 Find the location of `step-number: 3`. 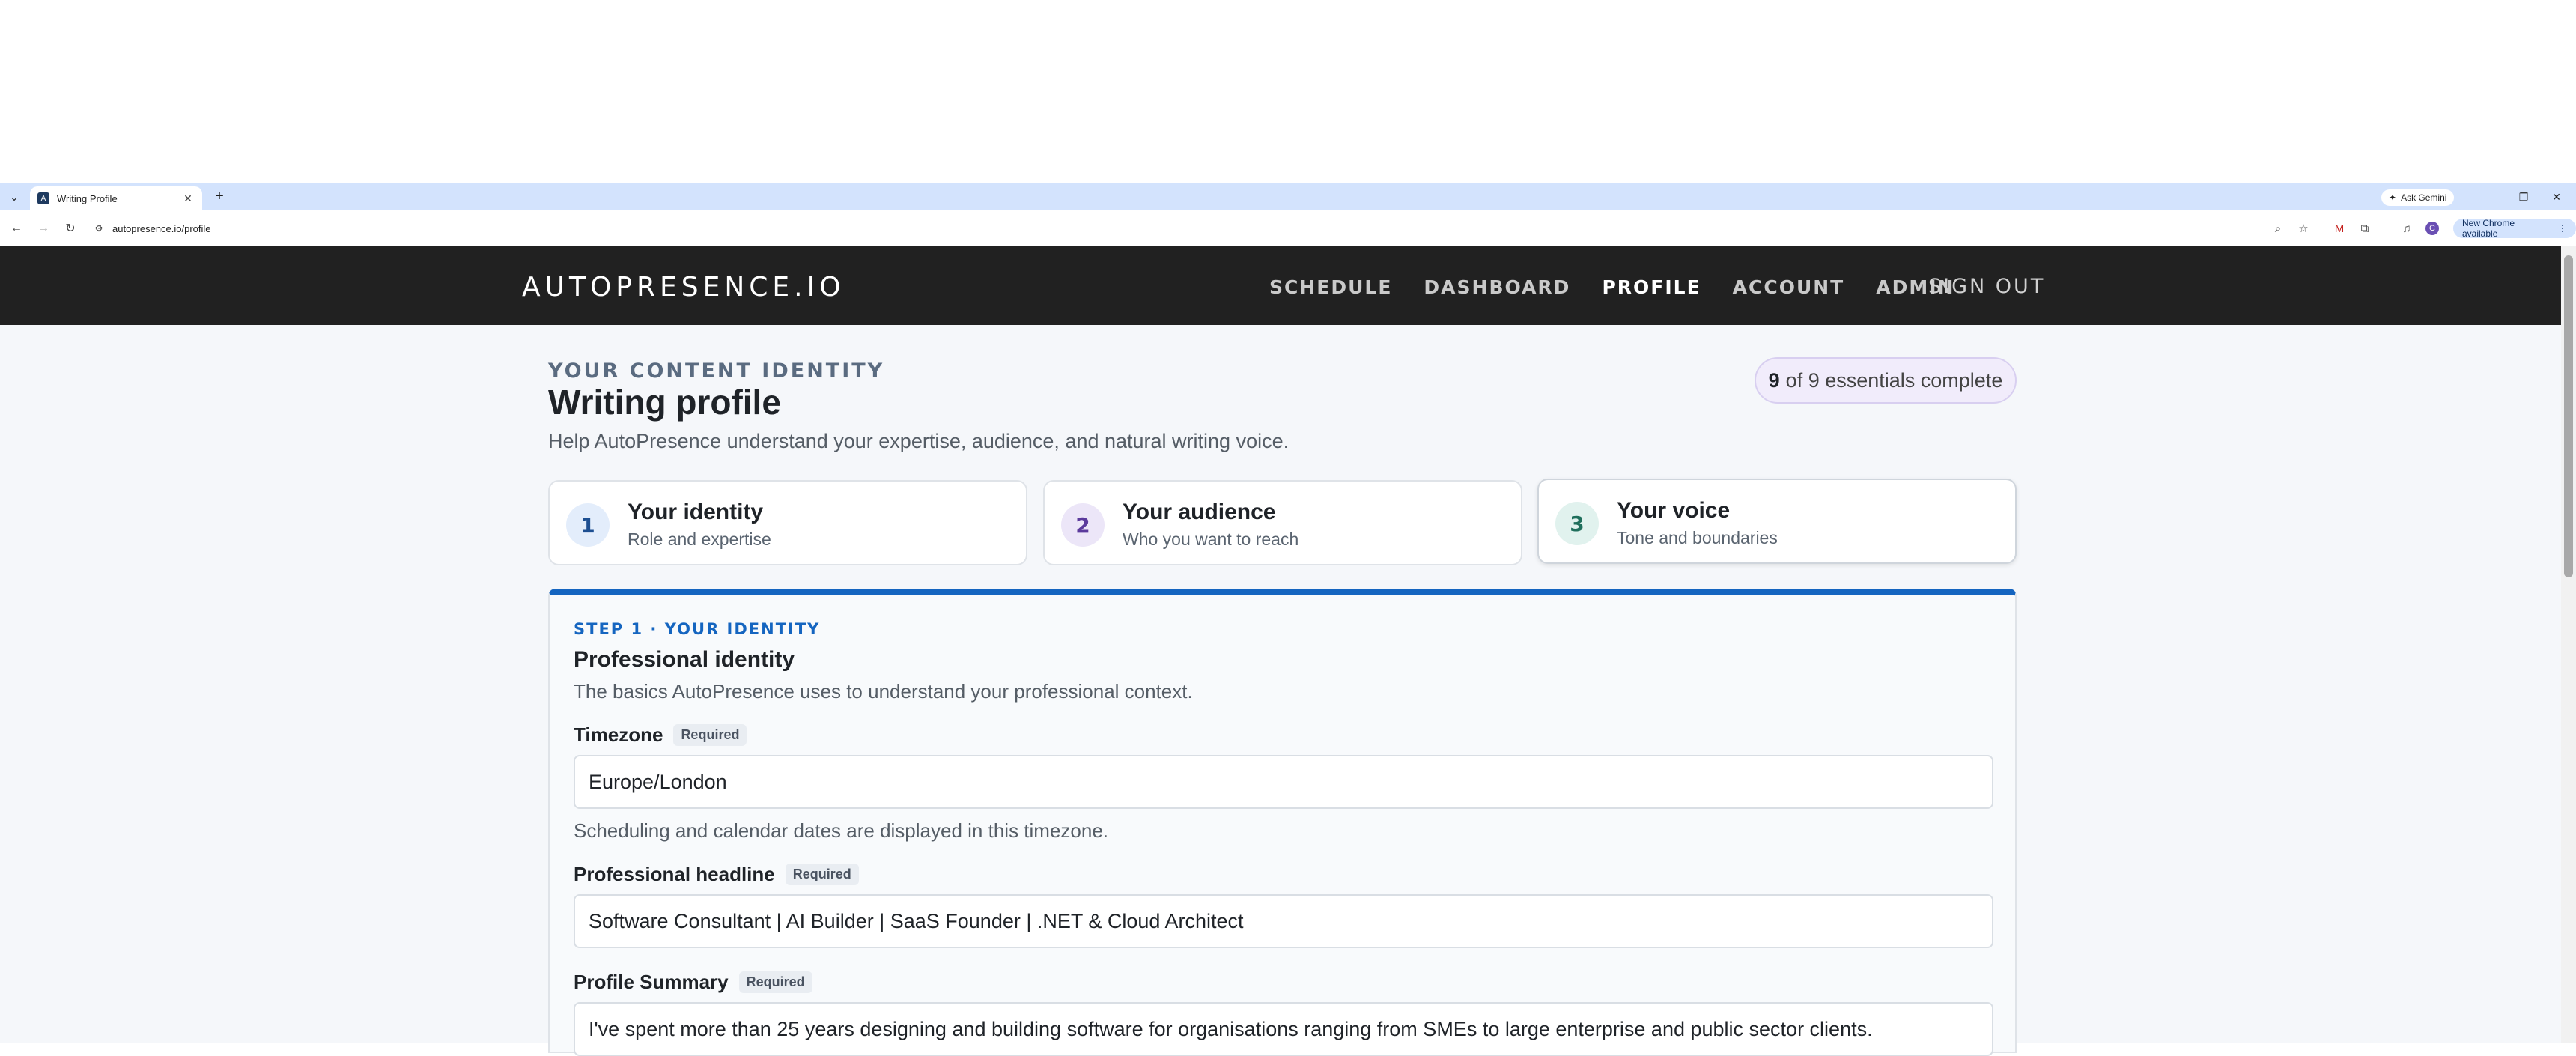

step-number: 3 is located at coordinates (1577, 523).